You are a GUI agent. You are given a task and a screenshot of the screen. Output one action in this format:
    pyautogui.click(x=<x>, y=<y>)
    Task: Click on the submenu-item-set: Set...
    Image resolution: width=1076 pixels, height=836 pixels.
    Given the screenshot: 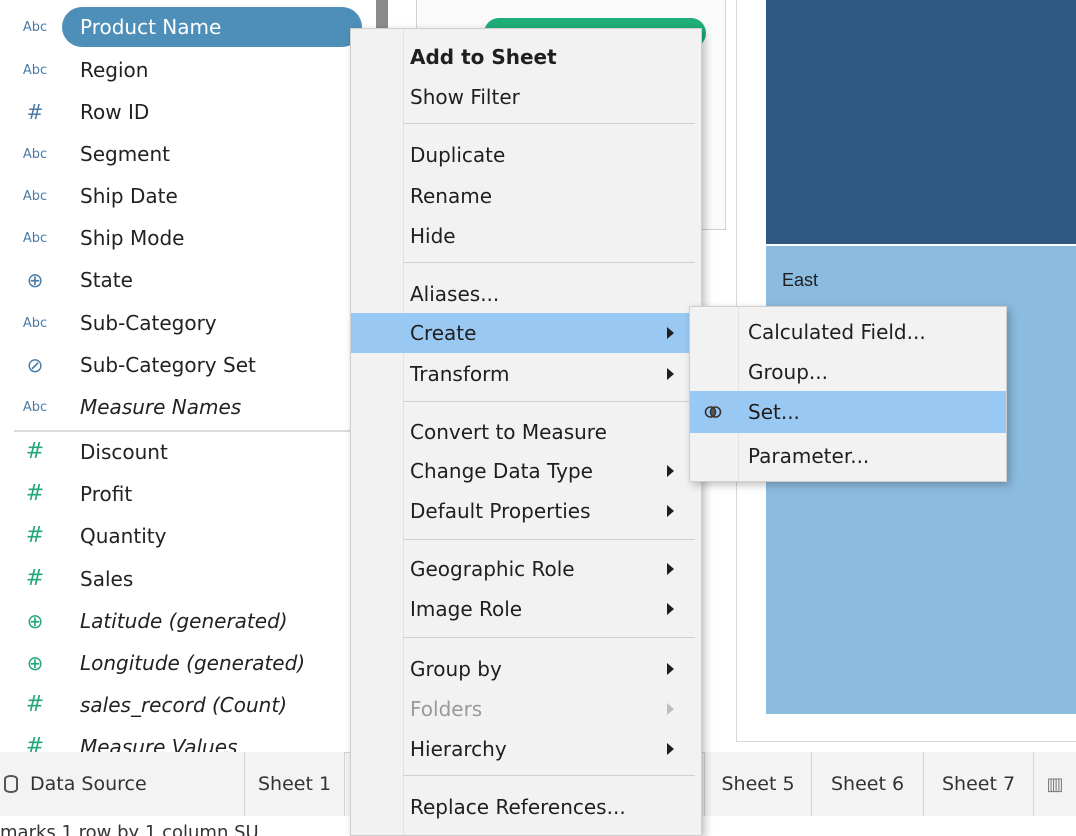 What is the action you would take?
    pyautogui.click(x=848, y=412)
    